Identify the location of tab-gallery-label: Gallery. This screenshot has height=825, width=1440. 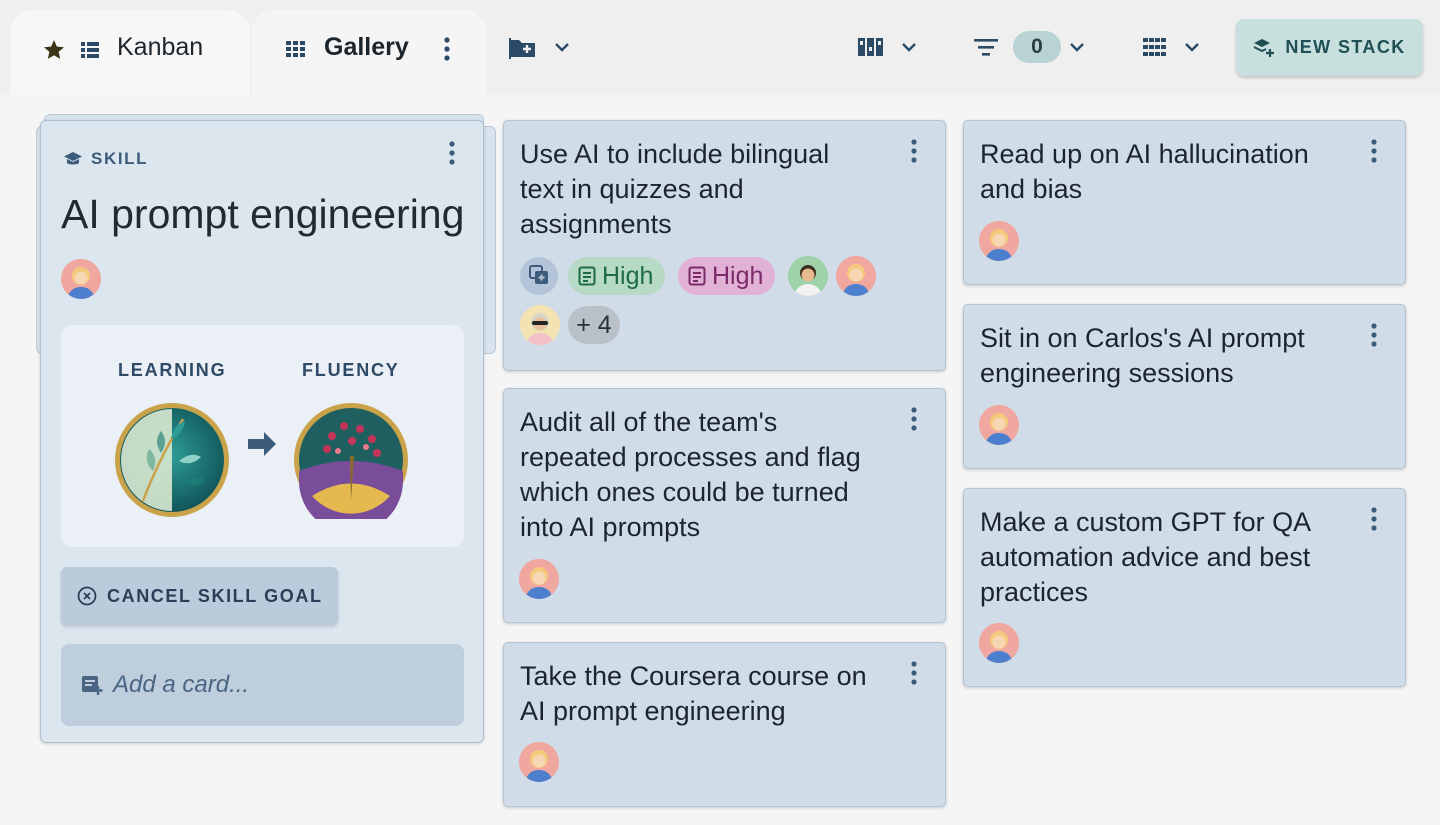
(366, 47).